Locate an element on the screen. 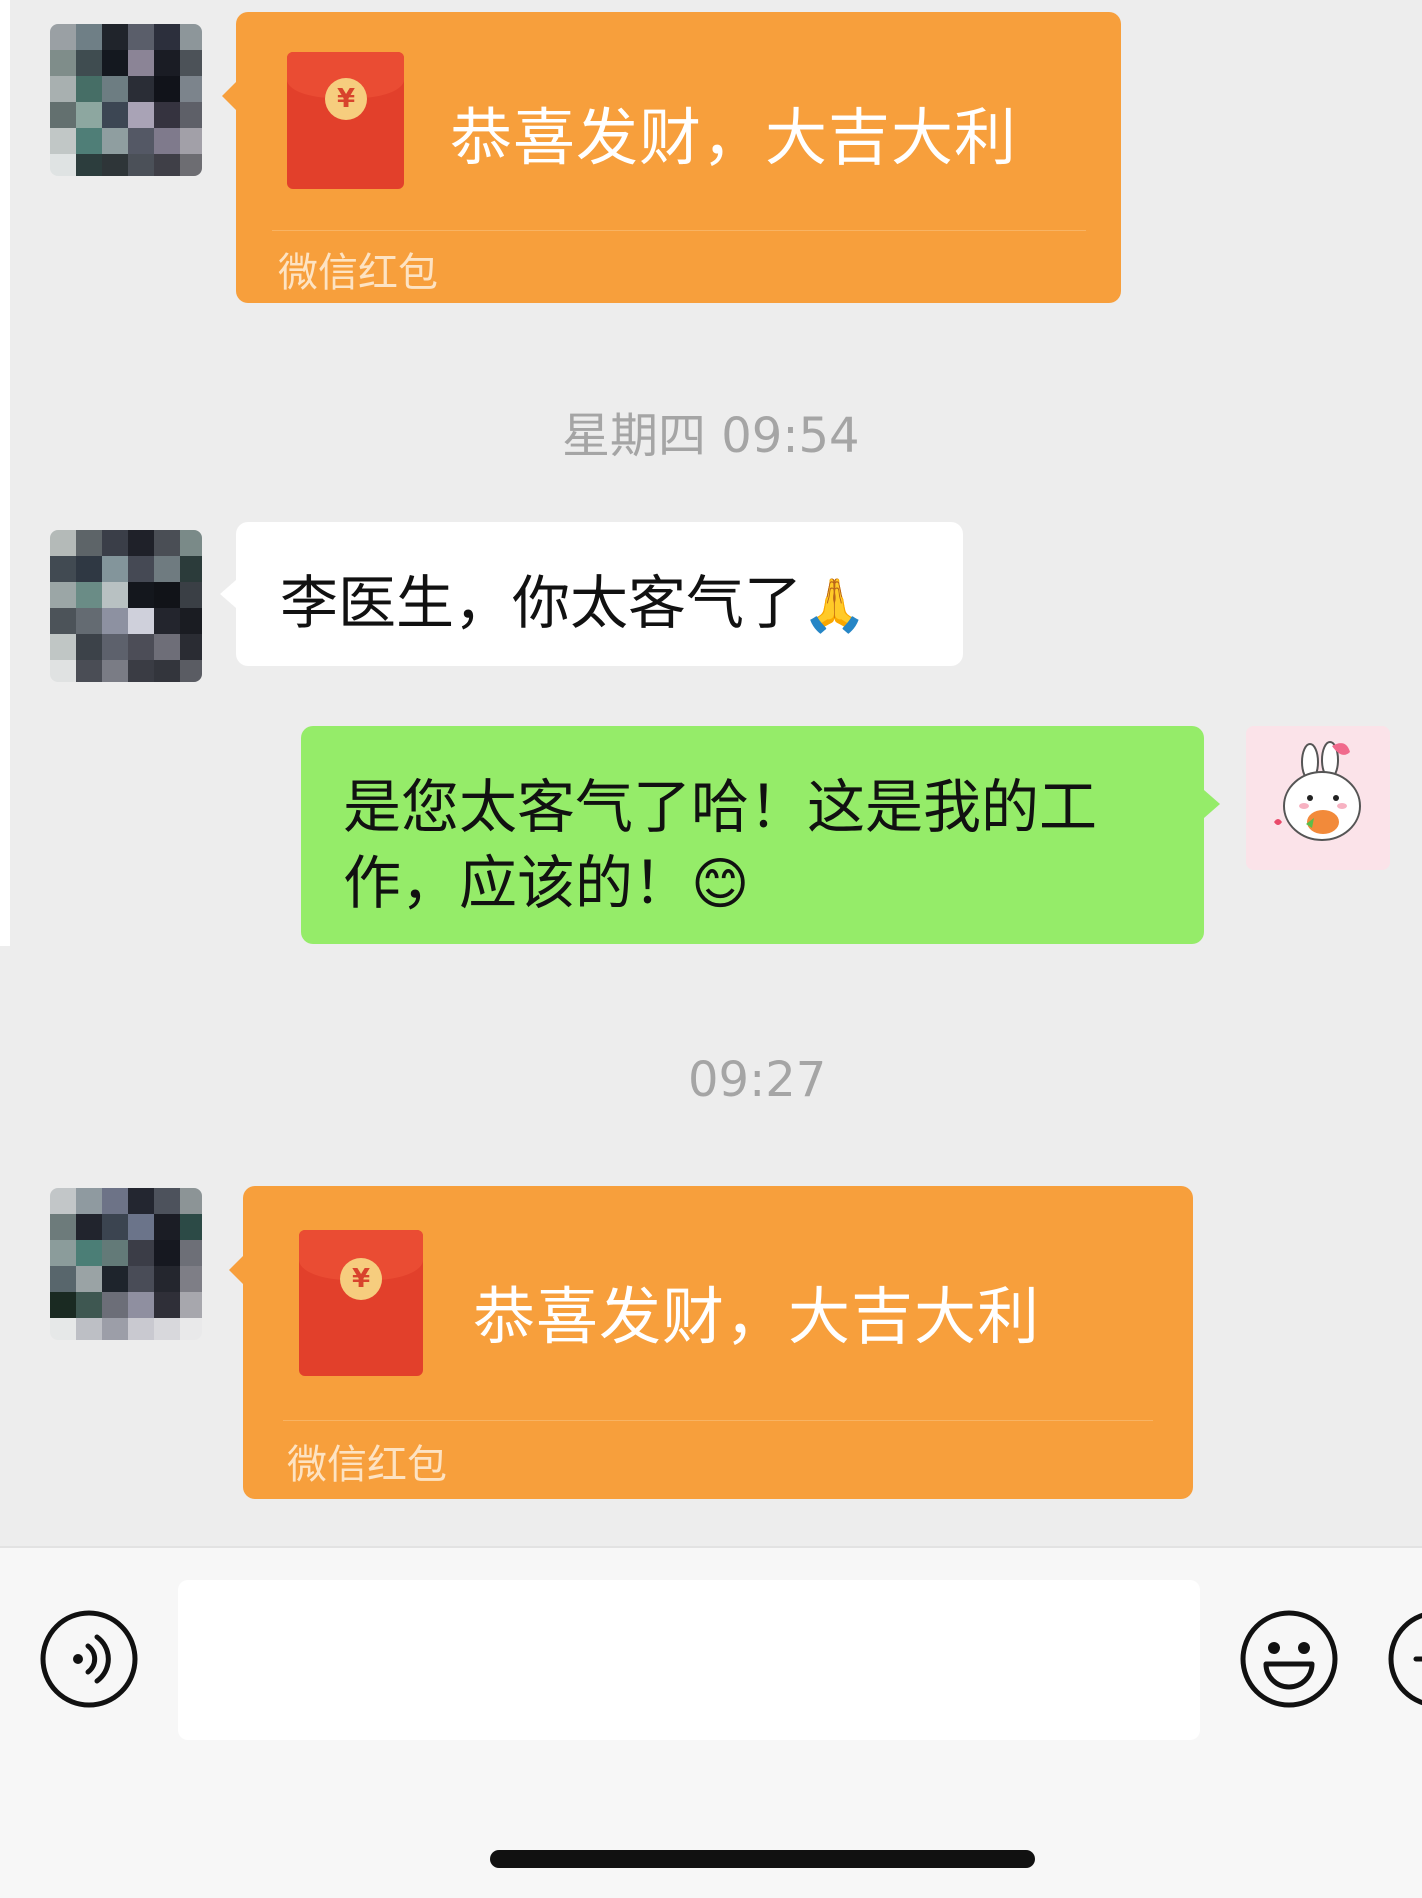 This screenshot has width=1422, height=1898. plus-icon is located at coordinates (1405, 1659).